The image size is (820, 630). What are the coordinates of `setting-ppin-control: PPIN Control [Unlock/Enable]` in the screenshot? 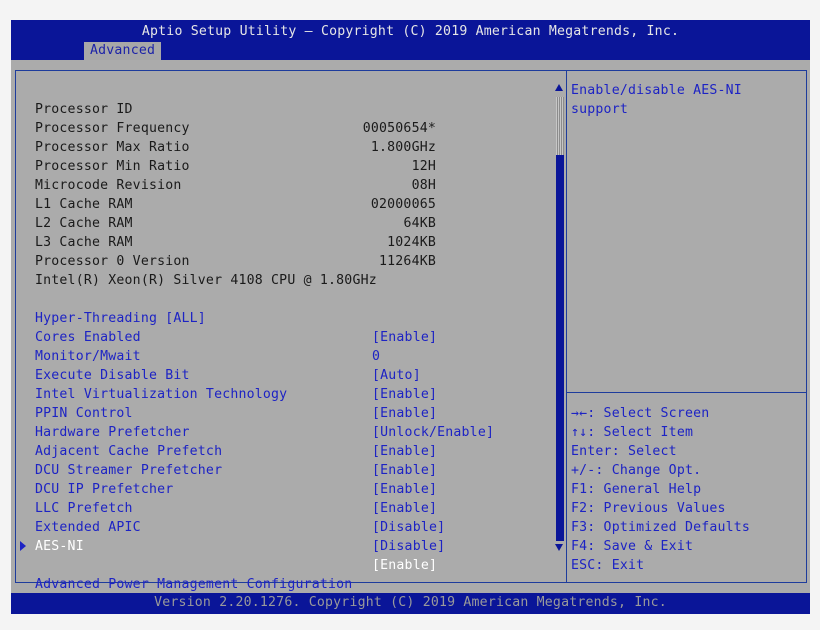 It's located at (286, 412).